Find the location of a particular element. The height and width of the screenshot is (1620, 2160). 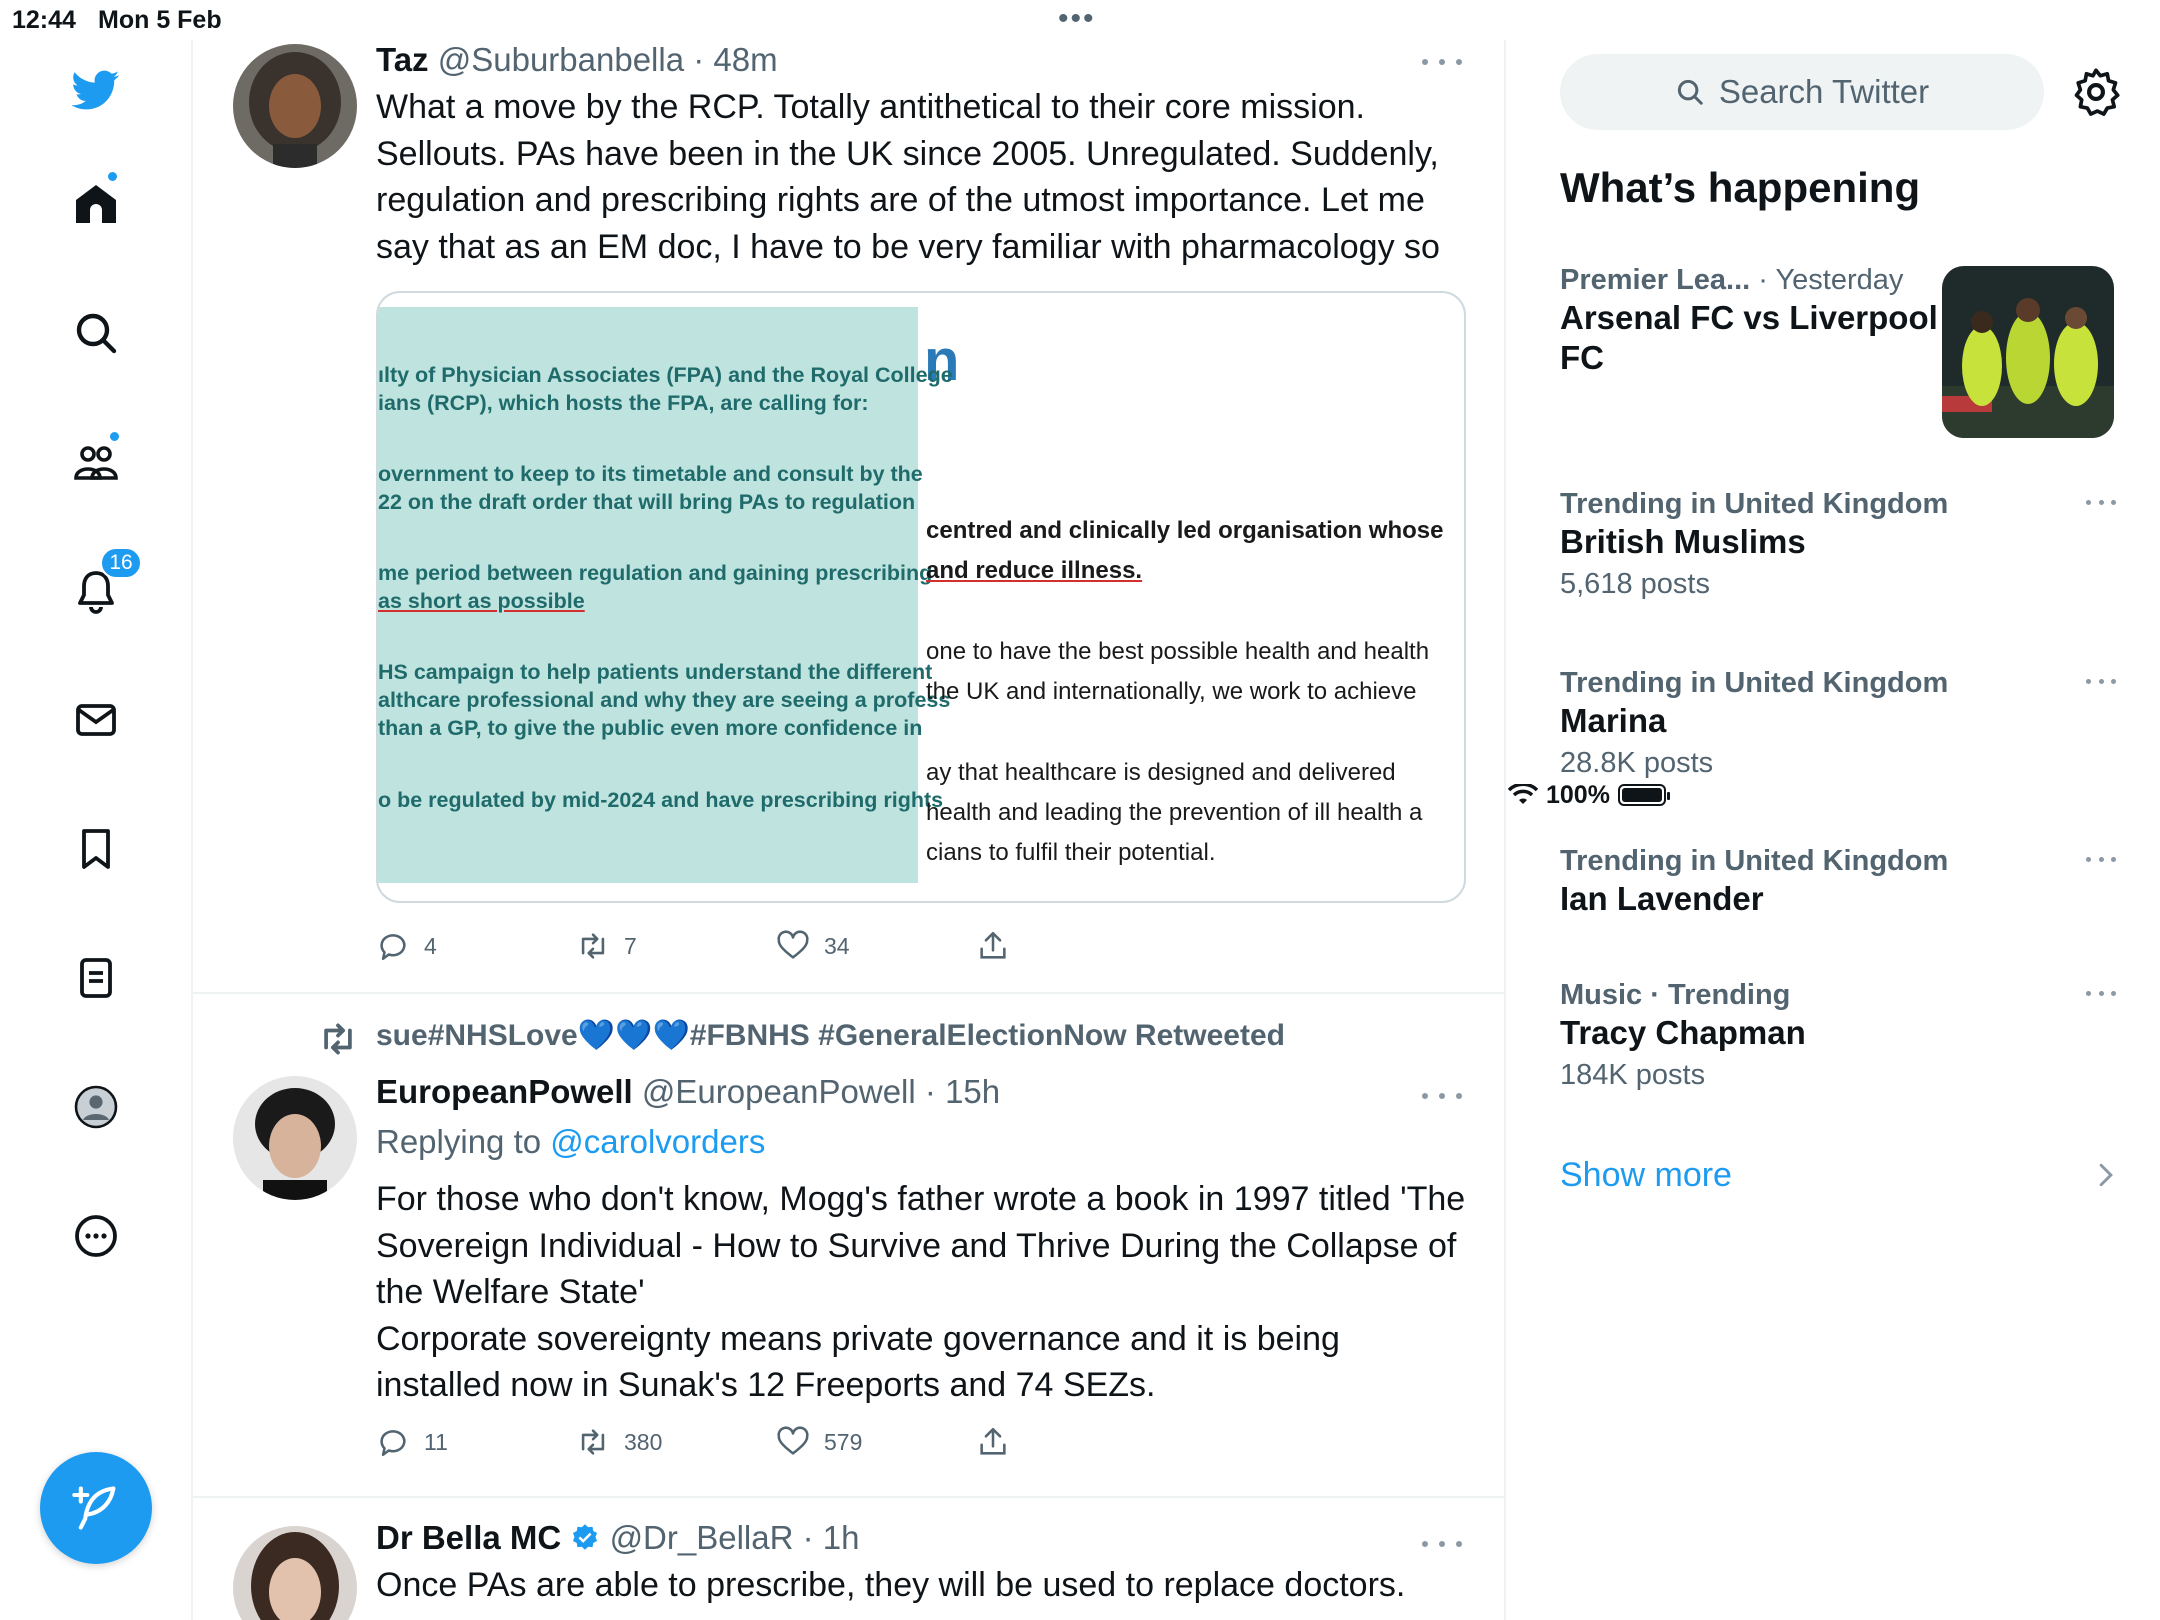

tweet-actions: 11 380 579 is located at coordinates (776, 1442).